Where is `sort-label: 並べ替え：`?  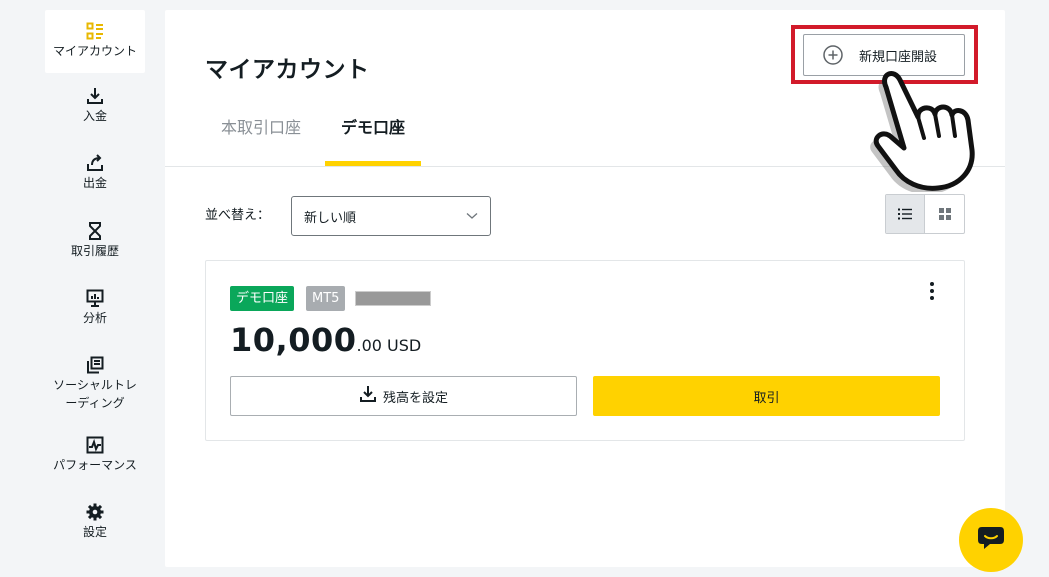 sort-label: 並べ替え： is located at coordinates (238, 215).